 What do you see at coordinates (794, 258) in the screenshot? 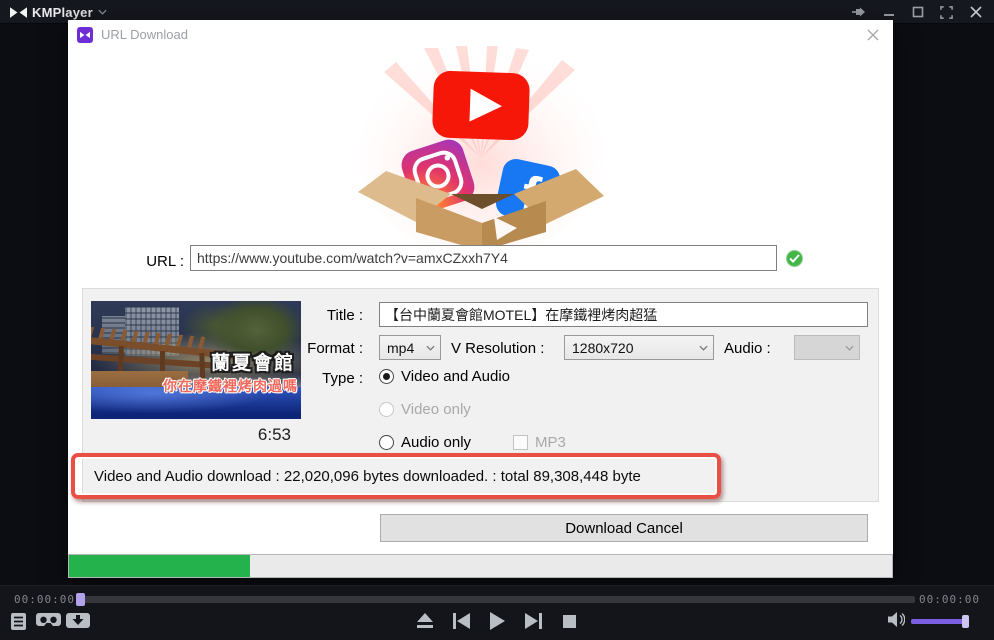
I see `url-valid-check-icon` at bounding box center [794, 258].